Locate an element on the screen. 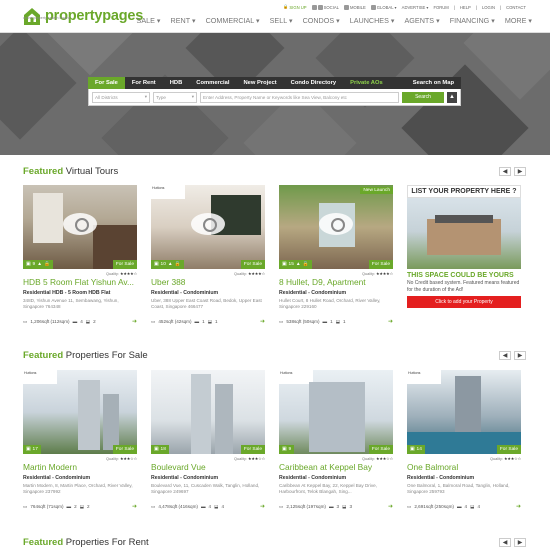 The image size is (550, 550). nav-agents: AGENTS ▾ is located at coordinates (422, 20).